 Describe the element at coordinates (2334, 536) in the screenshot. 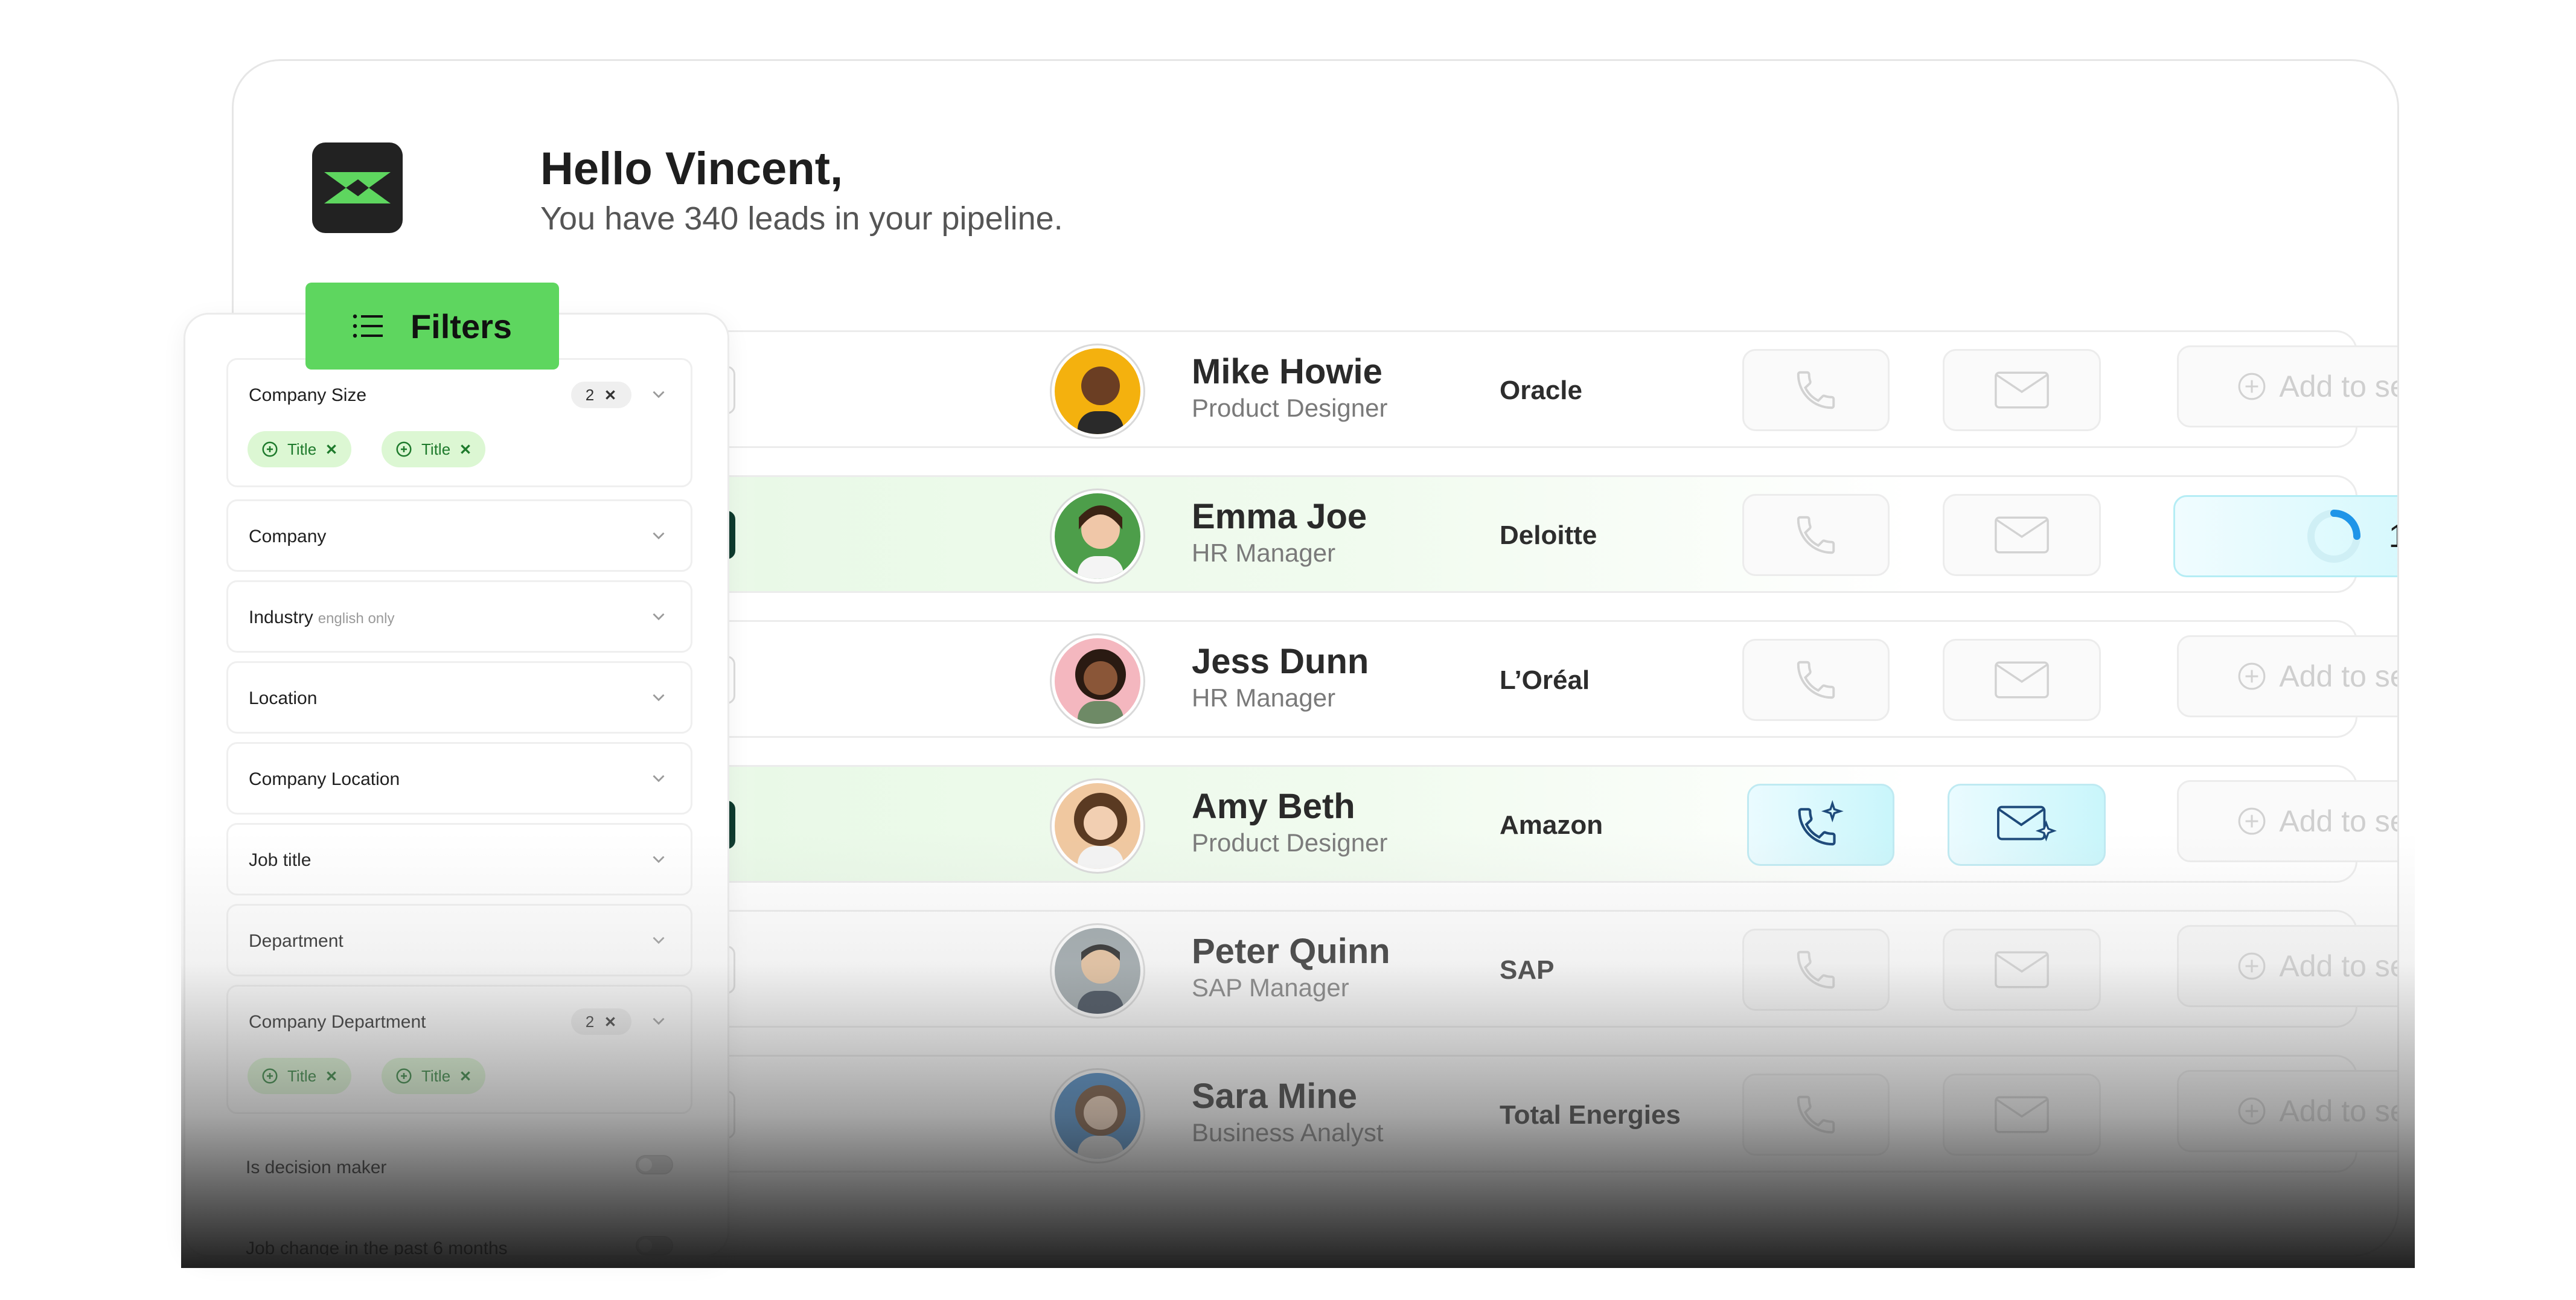

I see `progress-ring-icon` at that location.